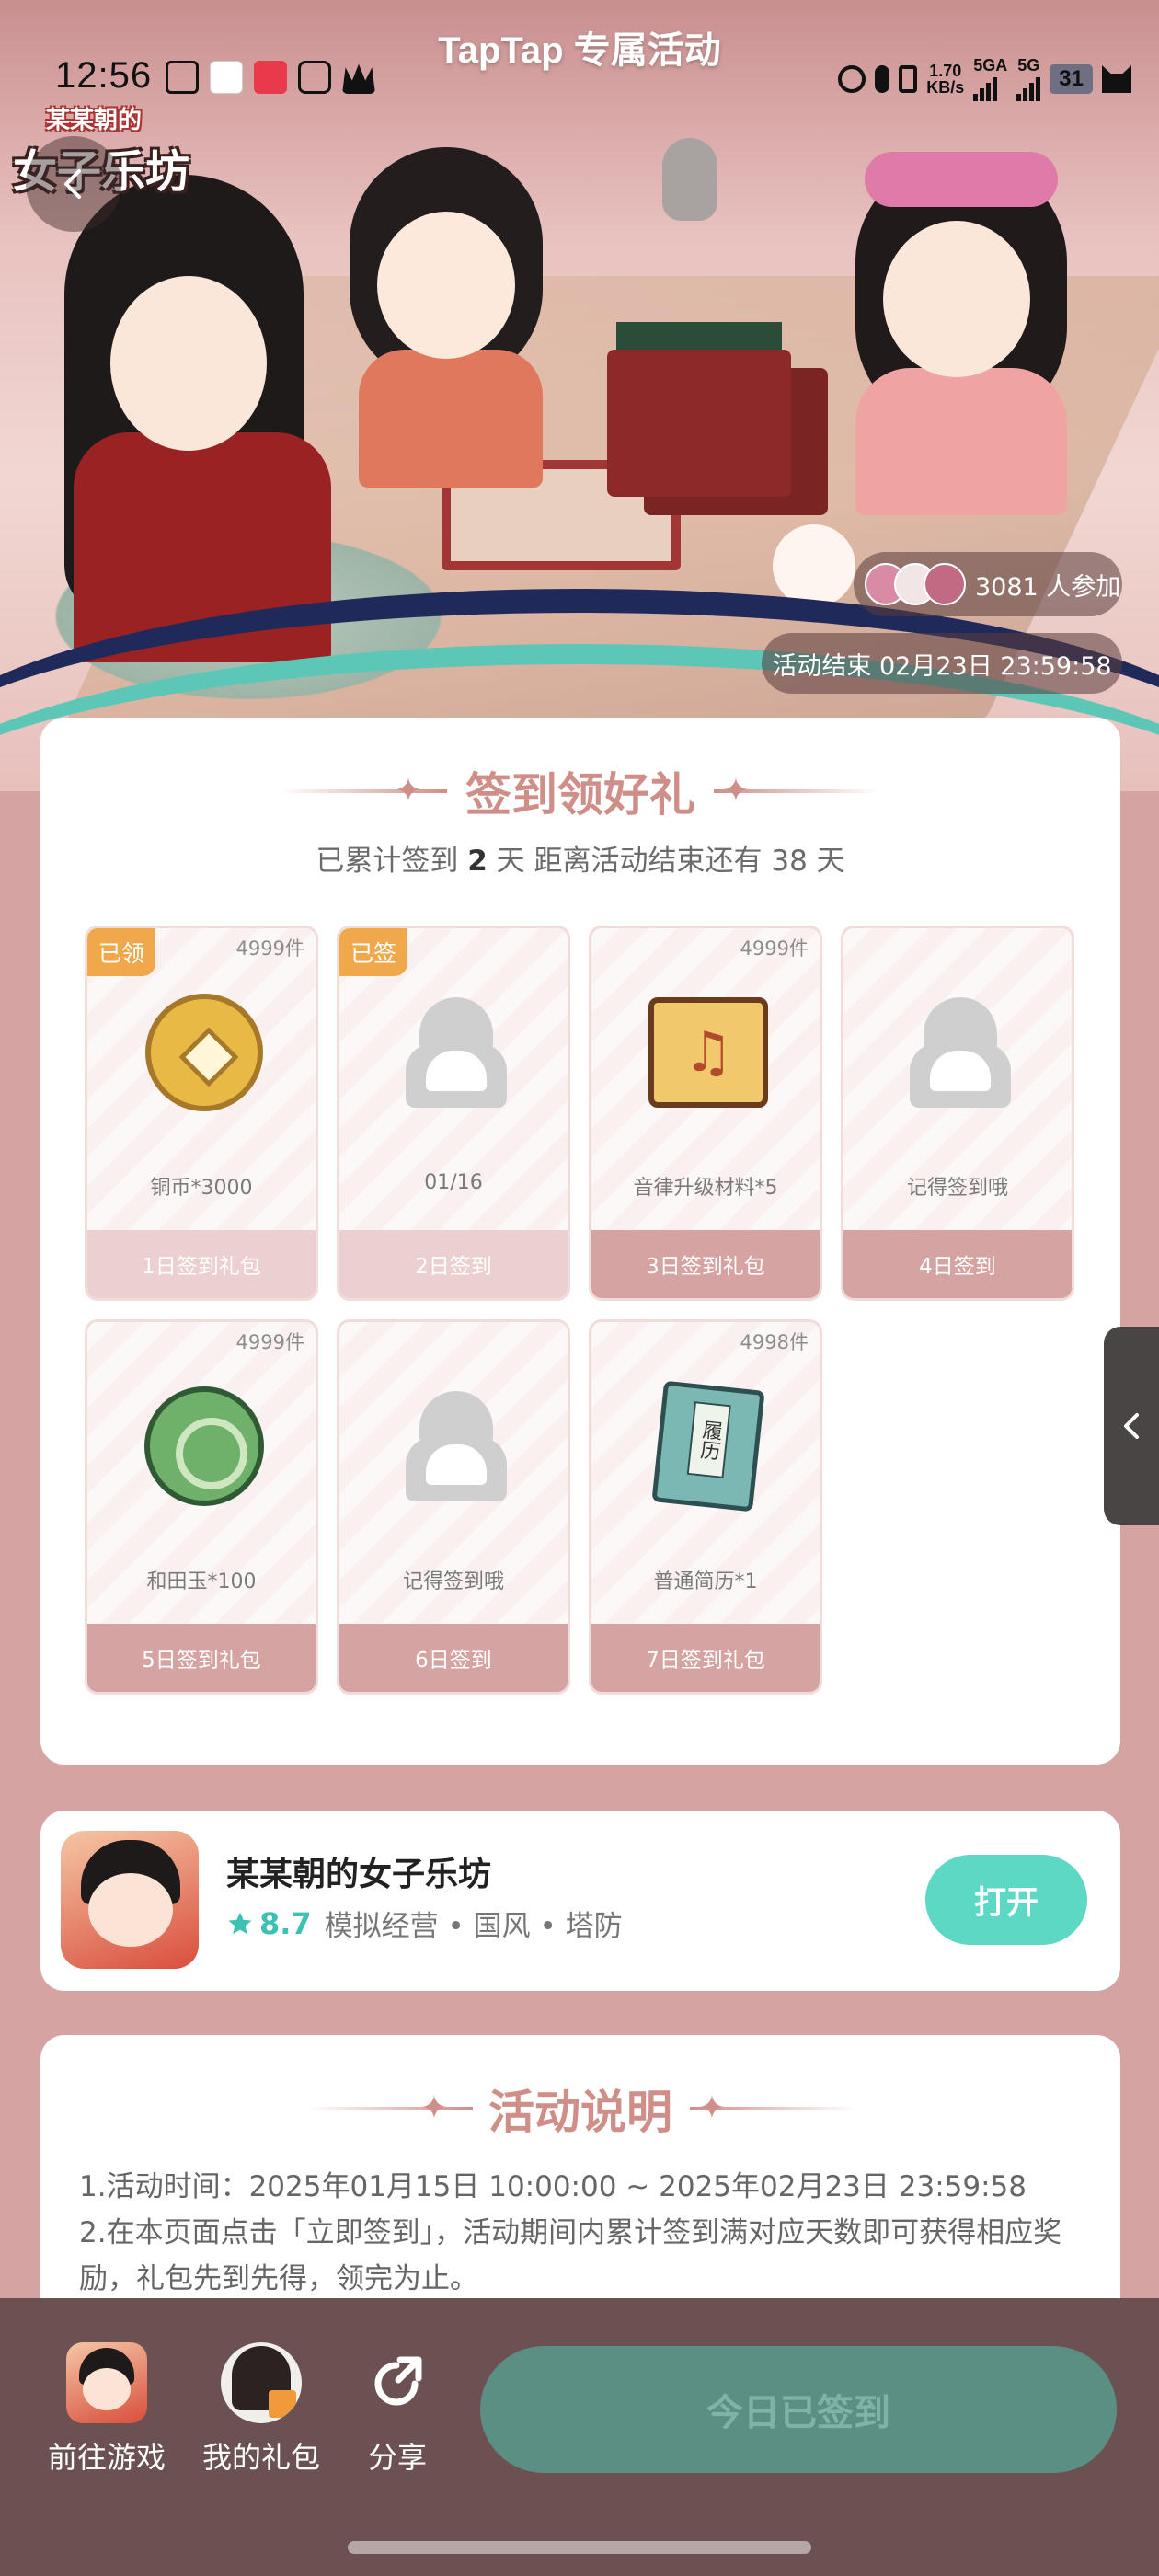  I want to click on hero-vase-art, so click(689, 179).